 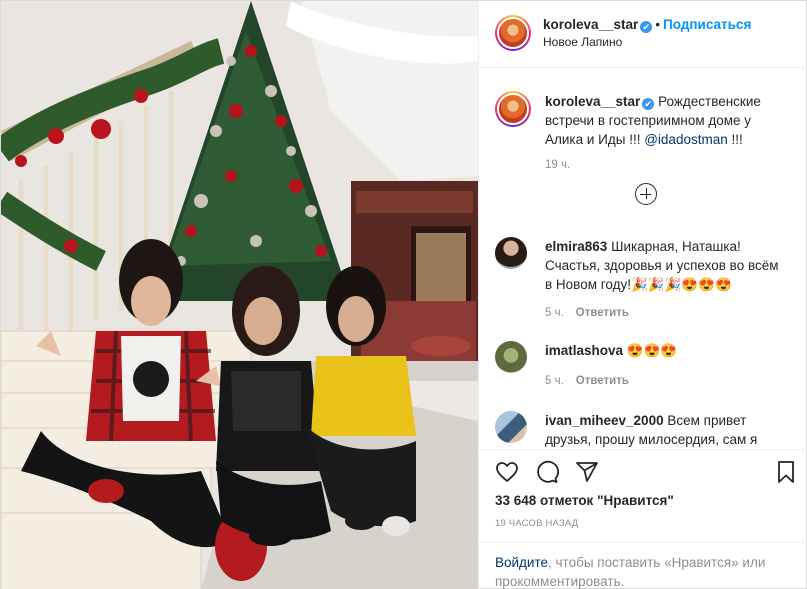 I want to click on post-timestamp: 19 ЧАСОВ НАЗАД, so click(x=537, y=523).